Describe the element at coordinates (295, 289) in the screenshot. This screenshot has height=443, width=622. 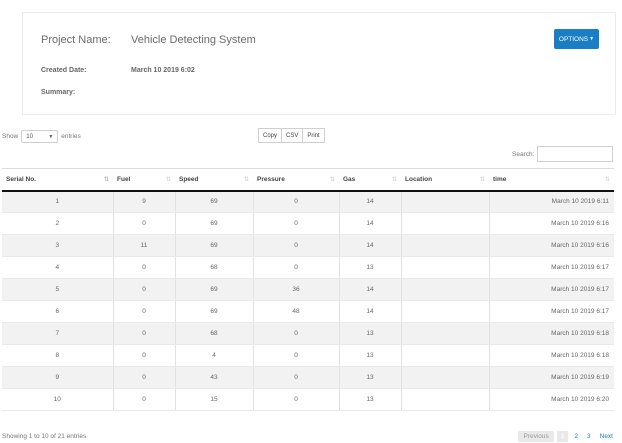
I see `cell-pressure: 36` at that location.